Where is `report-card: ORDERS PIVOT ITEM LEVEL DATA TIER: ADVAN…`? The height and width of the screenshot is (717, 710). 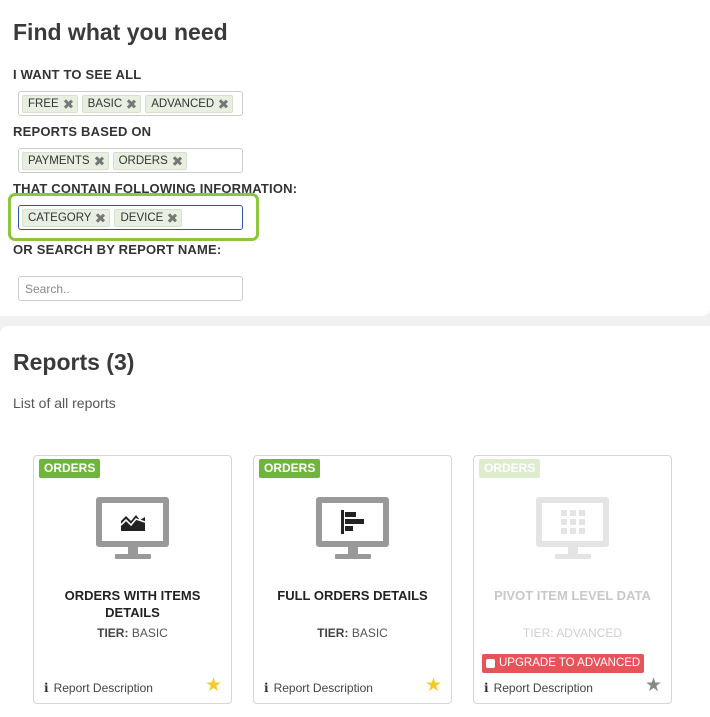 report-card: ORDERS PIVOT ITEM LEVEL DATA TIER: ADVAN… is located at coordinates (572, 579).